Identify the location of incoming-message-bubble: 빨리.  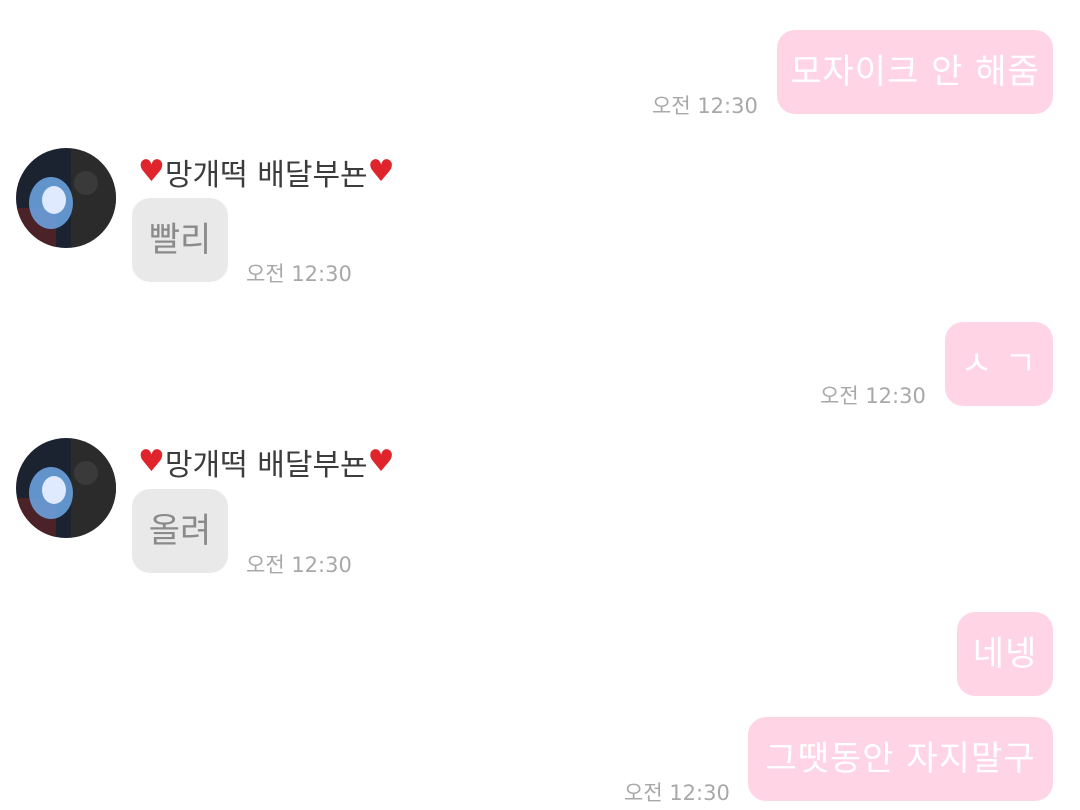
(180, 240).